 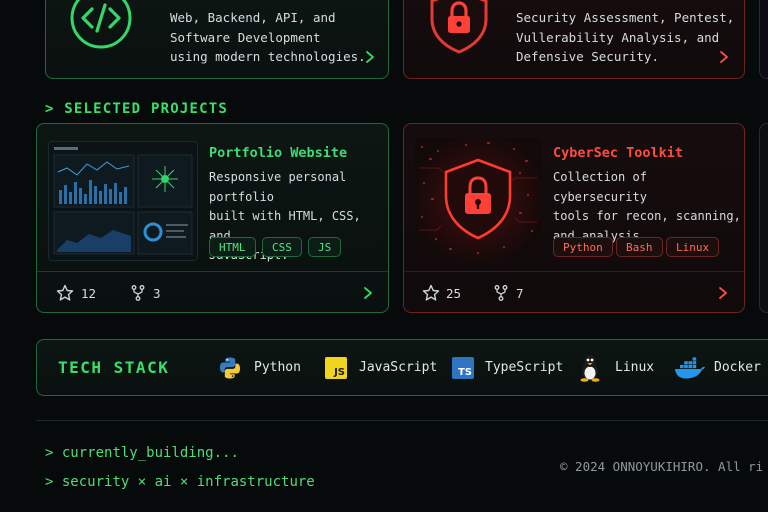 What do you see at coordinates (402, 420) in the screenshot?
I see `section-divider` at bounding box center [402, 420].